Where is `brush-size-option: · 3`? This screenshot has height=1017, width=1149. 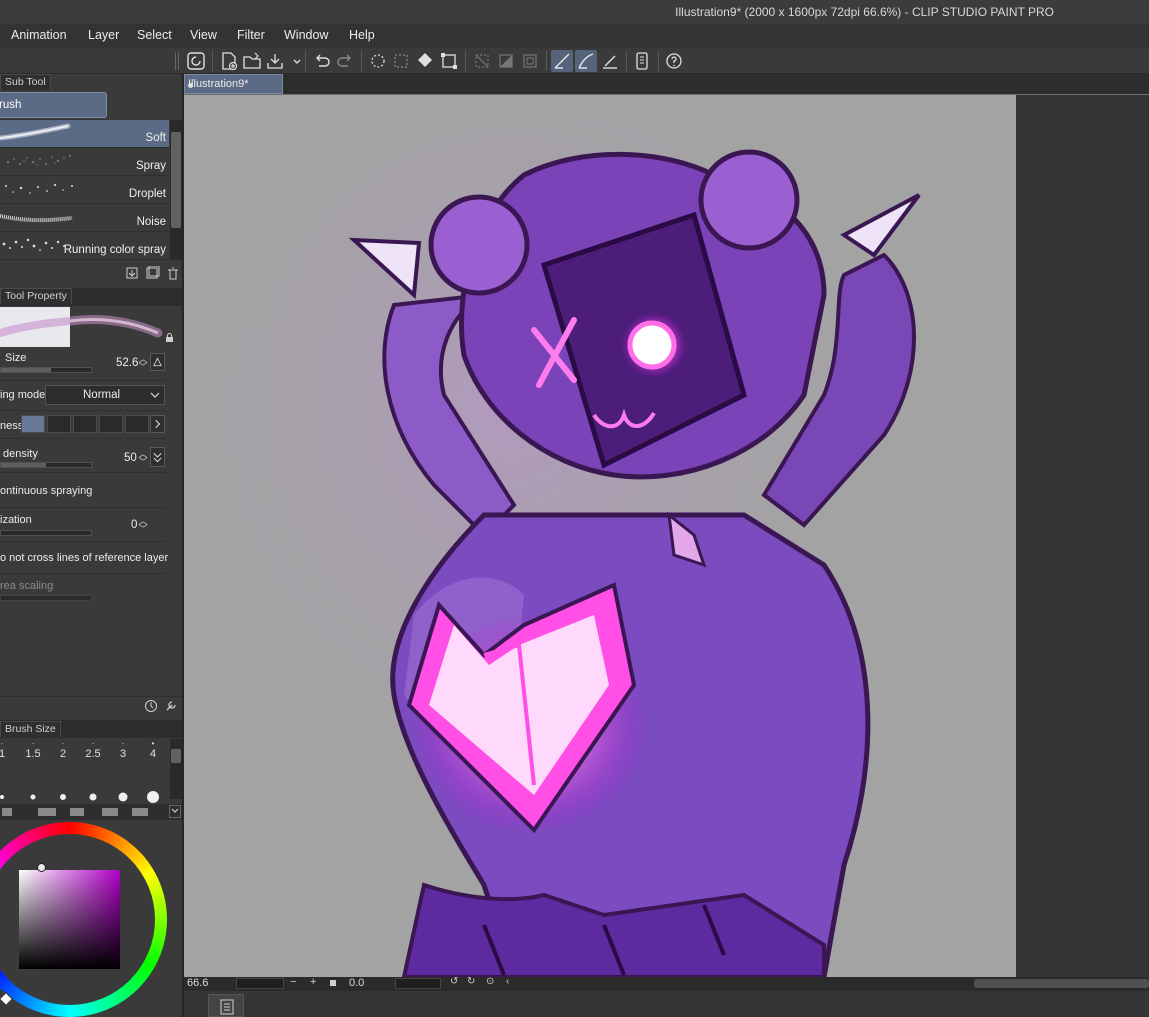
brush-size-option: · 3 is located at coordinates (123, 749).